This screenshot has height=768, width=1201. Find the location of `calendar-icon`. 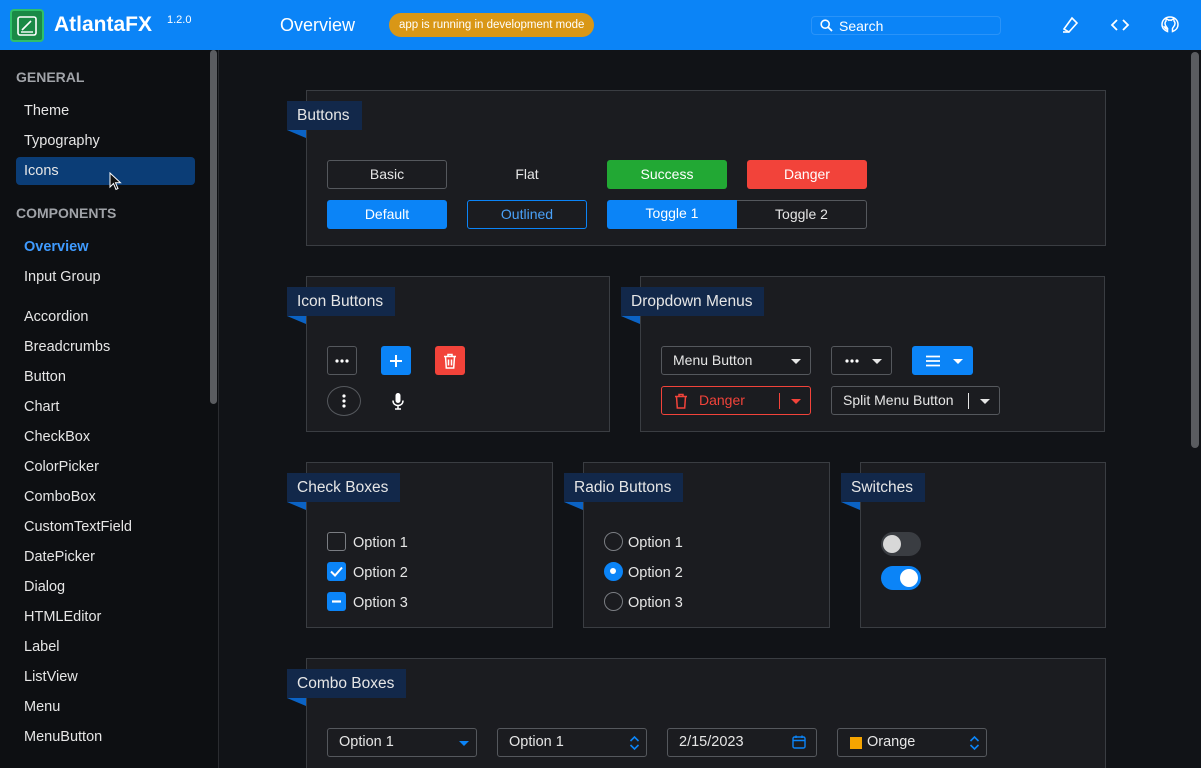

calendar-icon is located at coordinates (799, 742).